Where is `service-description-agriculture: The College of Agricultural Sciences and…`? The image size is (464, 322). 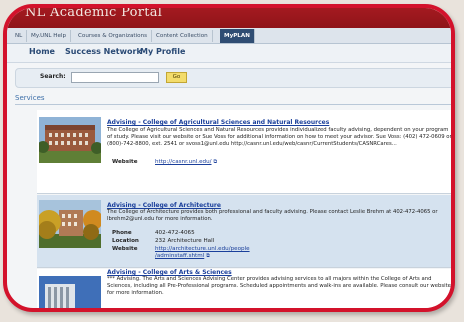
service-description-agriculture: The College of Agricultural Sciences and… is located at coordinates (279, 137).